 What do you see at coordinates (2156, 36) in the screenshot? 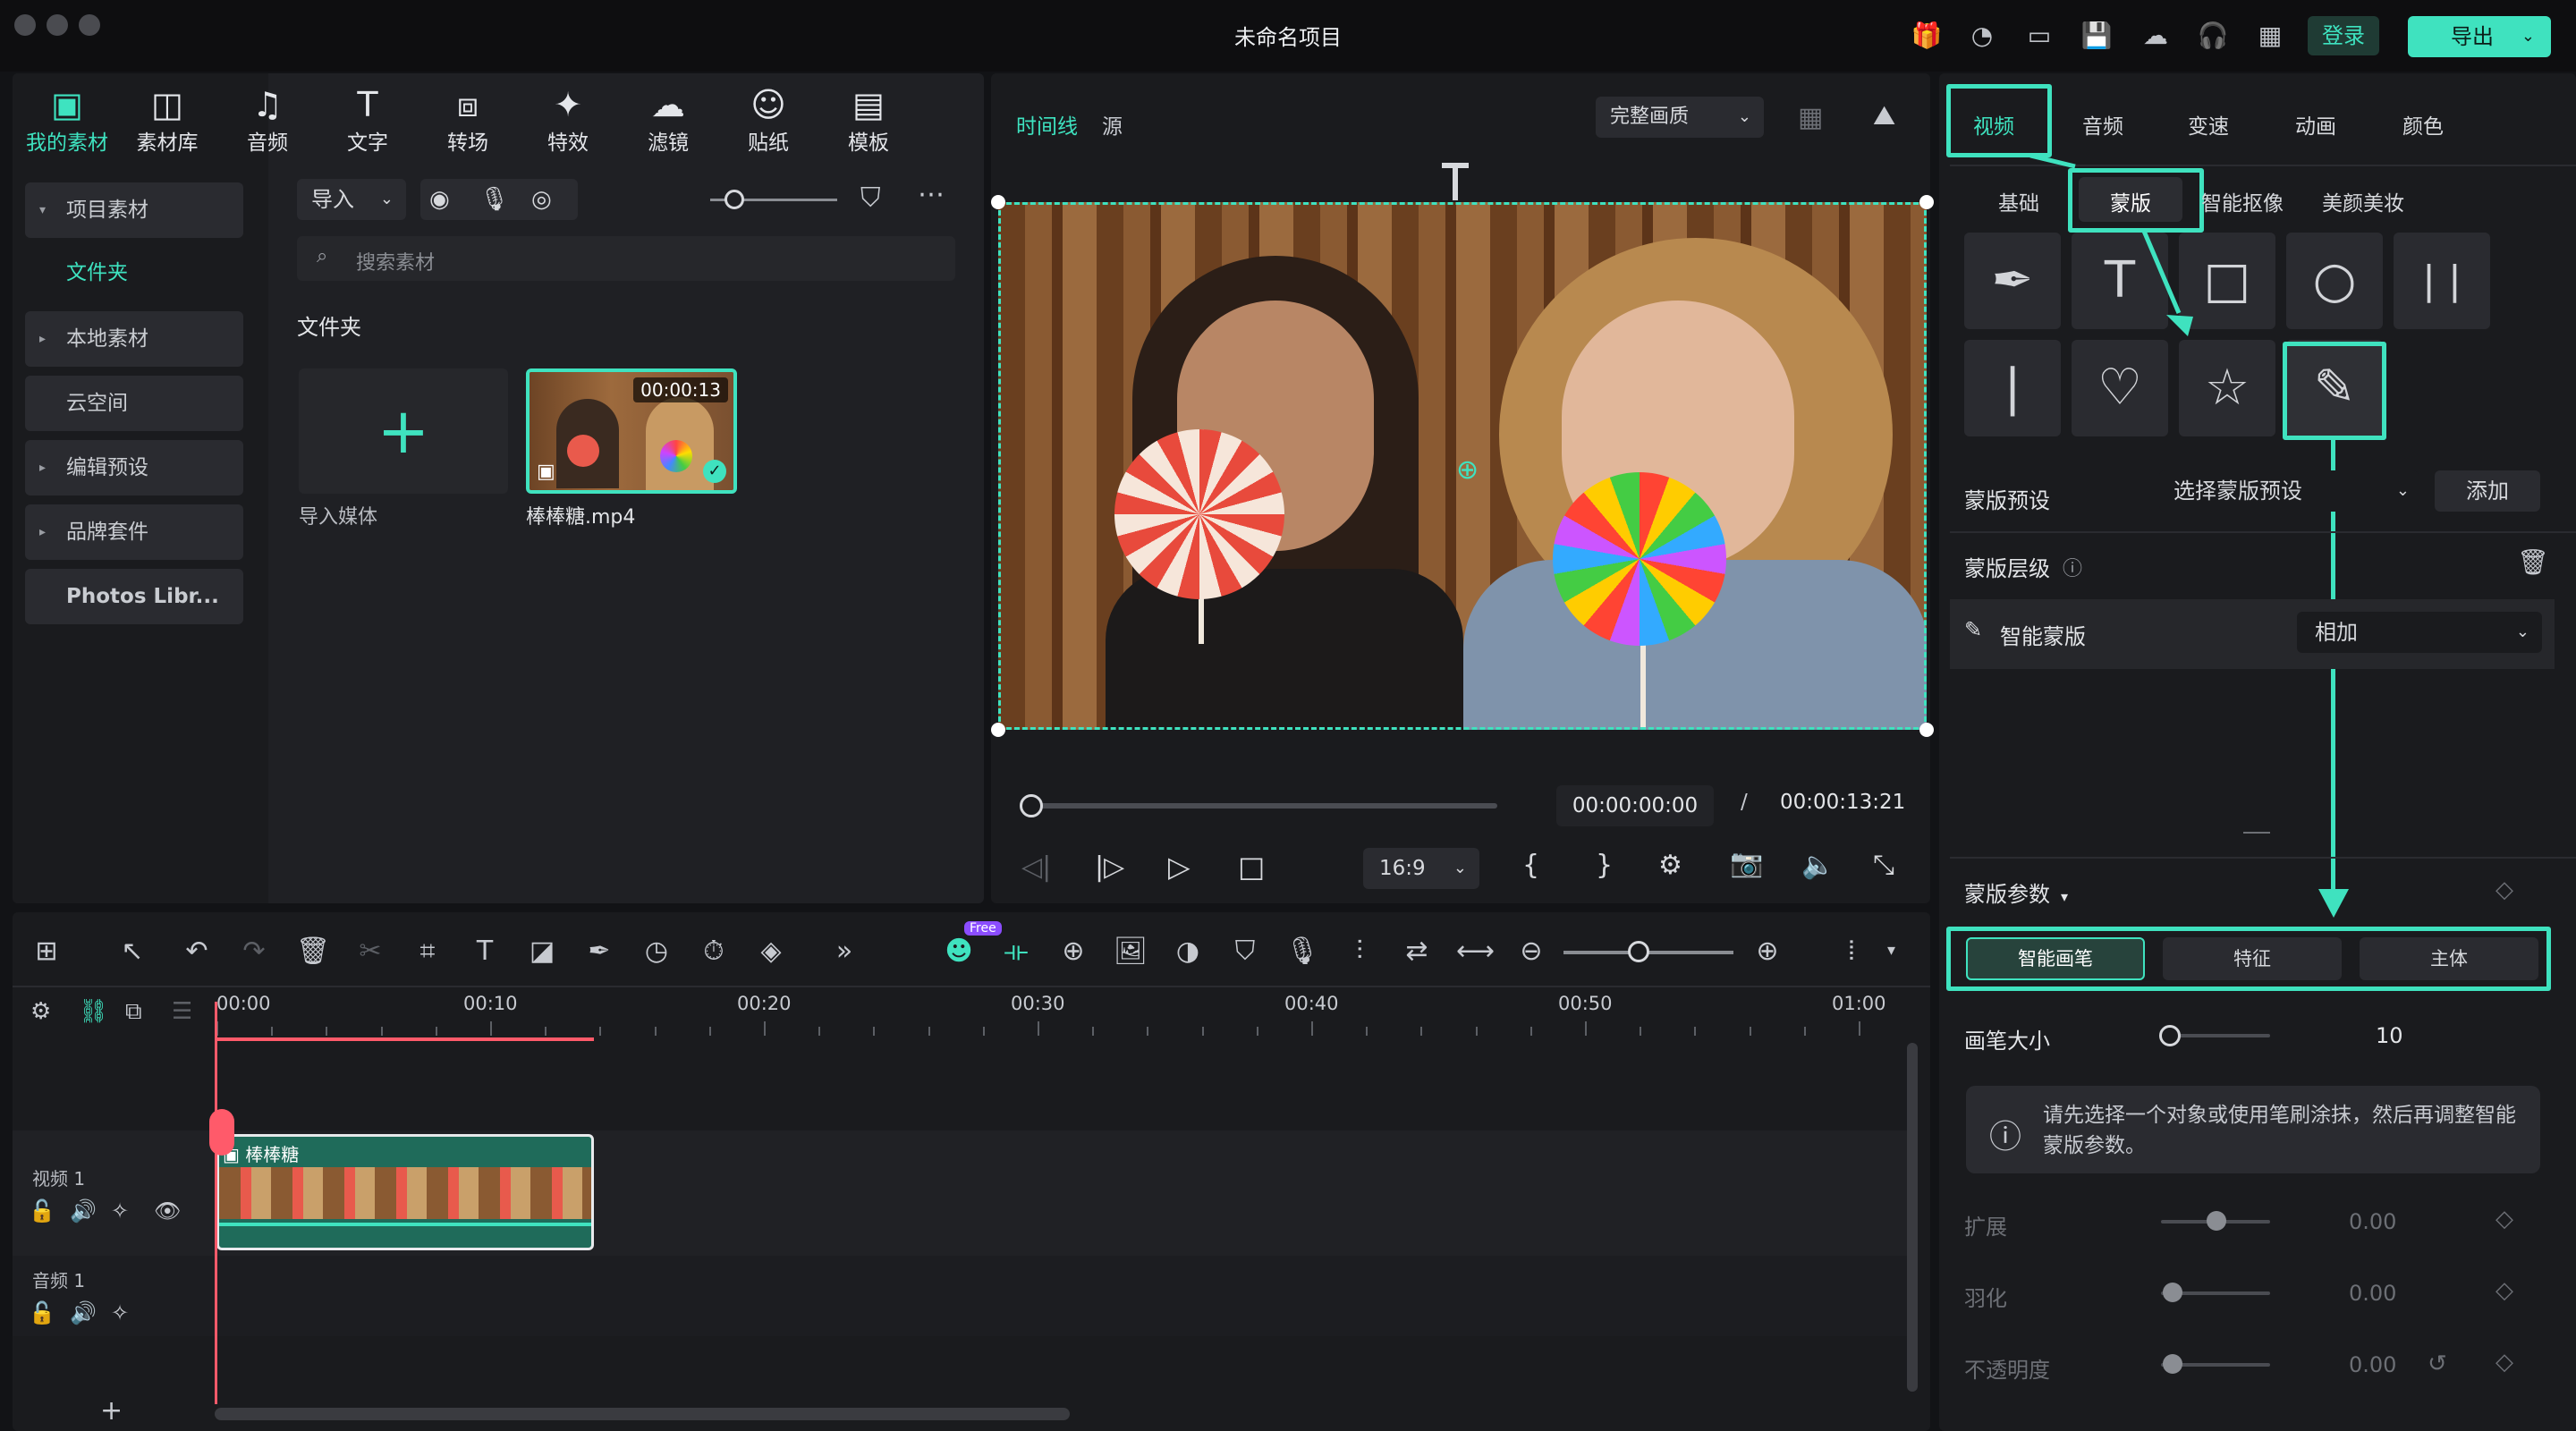
I see `cloud-upload-icon: ☁` at bounding box center [2156, 36].